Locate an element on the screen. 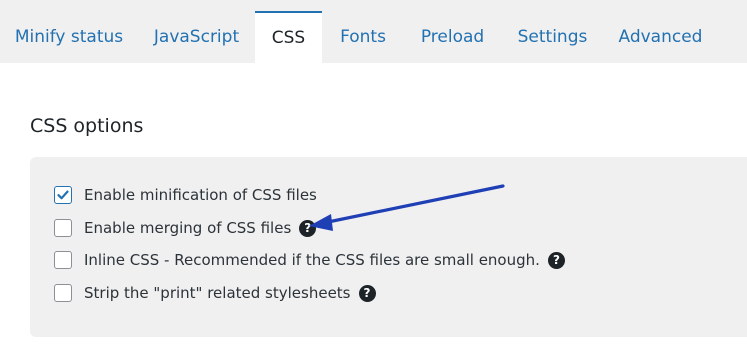 This screenshot has height=355, width=747. strip-print-label: Strip the "print" related stylesheets is located at coordinates (217, 293).